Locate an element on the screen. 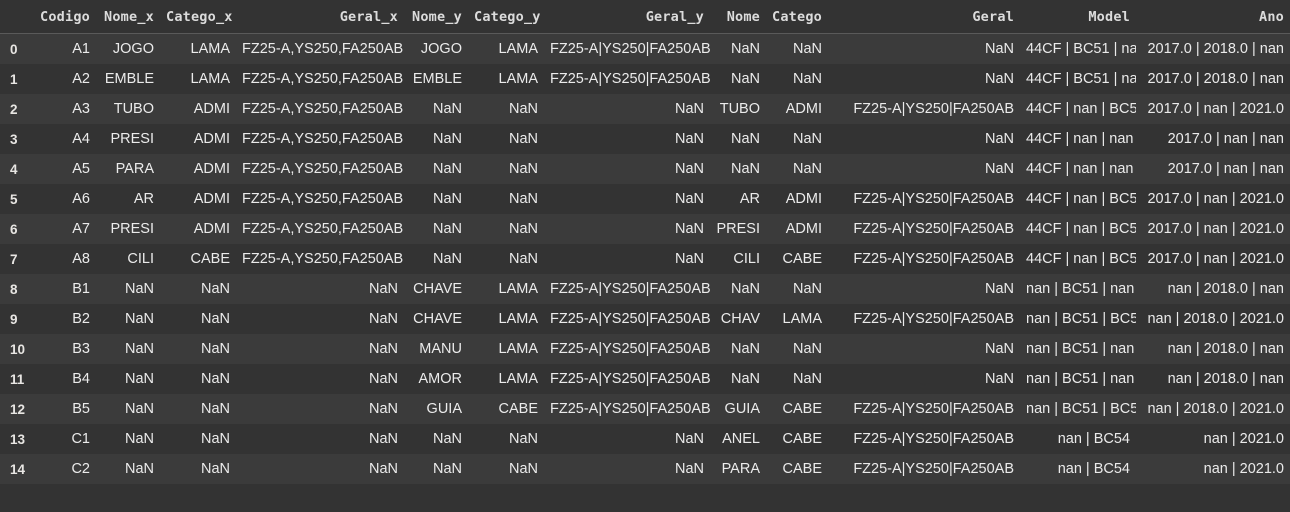 Image resolution: width=1290 pixels, height=512 pixels. table-cell: CHAV is located at coordinates (738, 319).